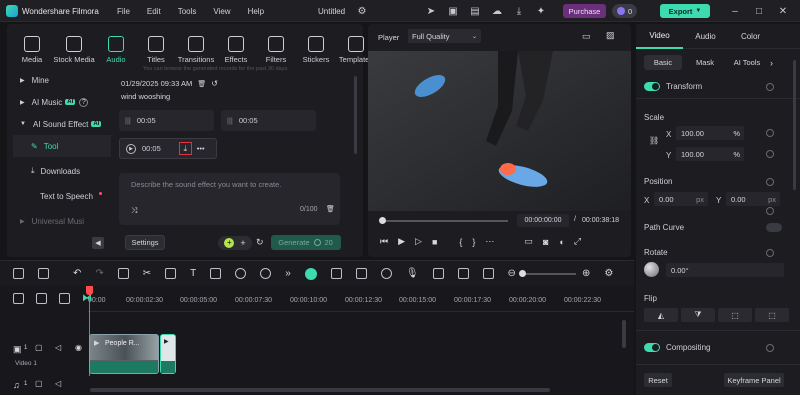 The image size is (800, 395). What do you see at coordinates (624, 334) in the screenshot?
I see `timeline-vscrollbar` at bounding box center [624, 334].